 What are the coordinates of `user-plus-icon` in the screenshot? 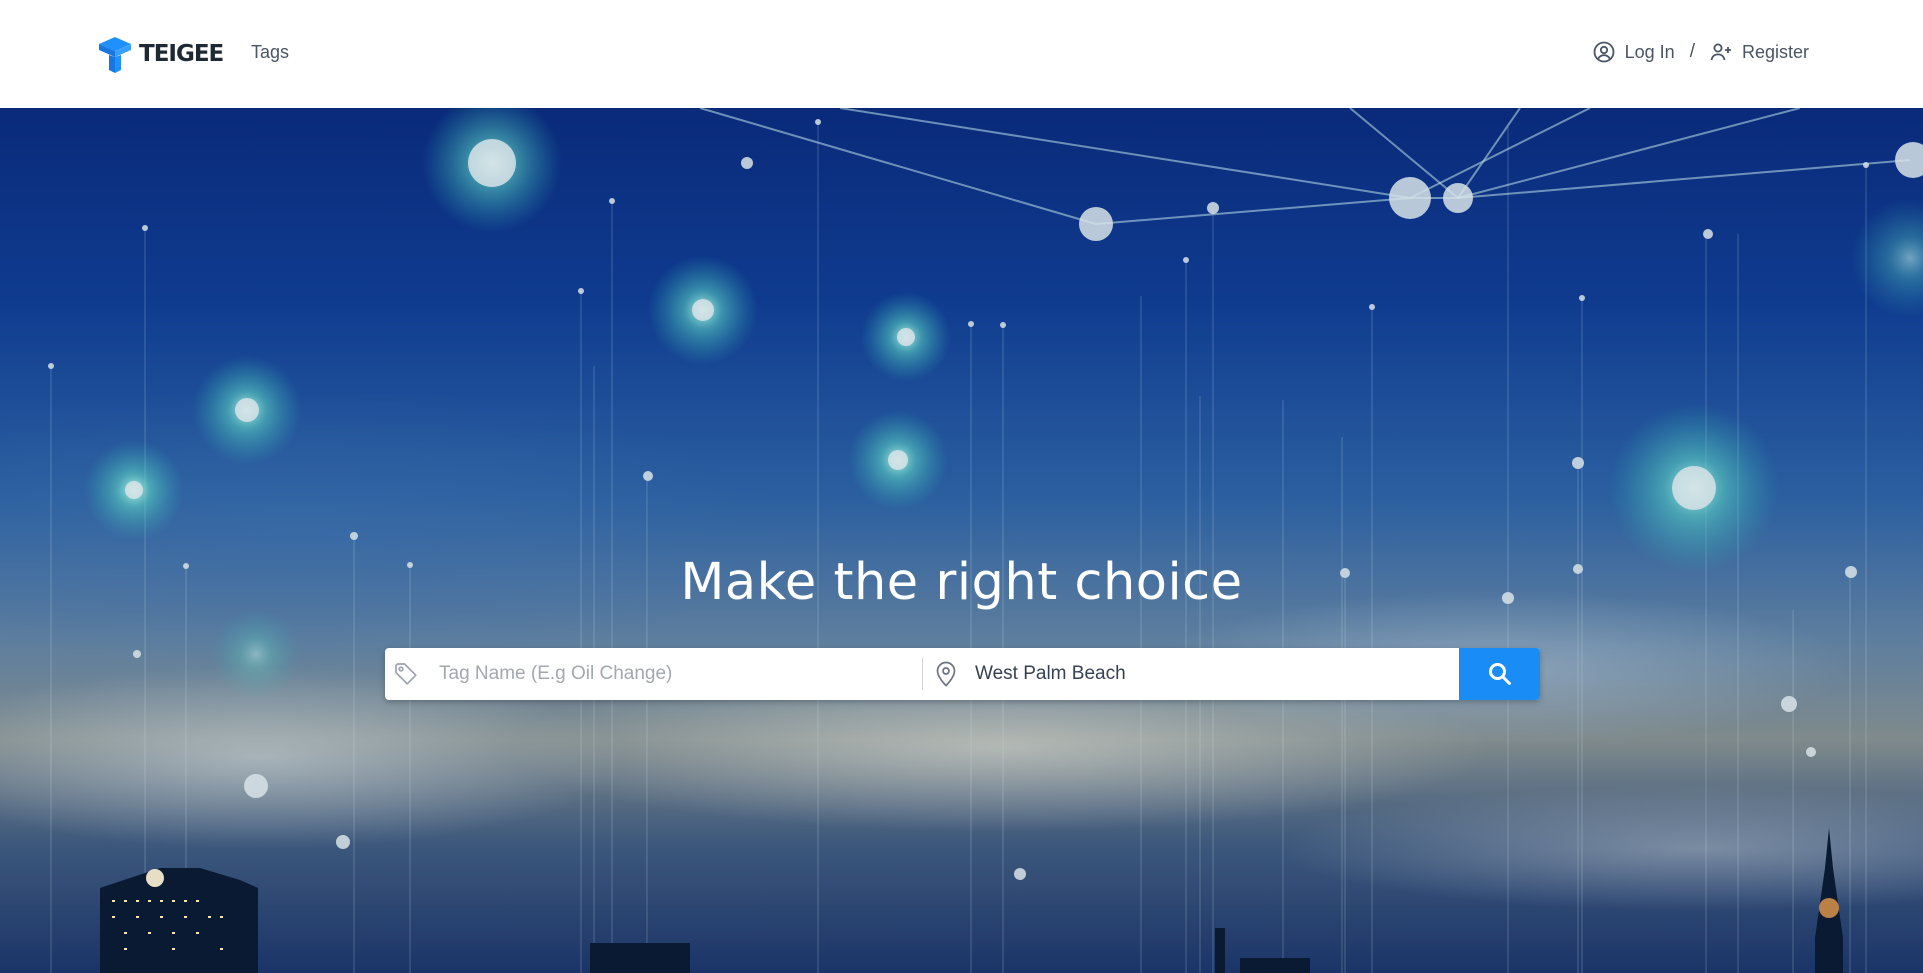 It's located at (1720, 52).